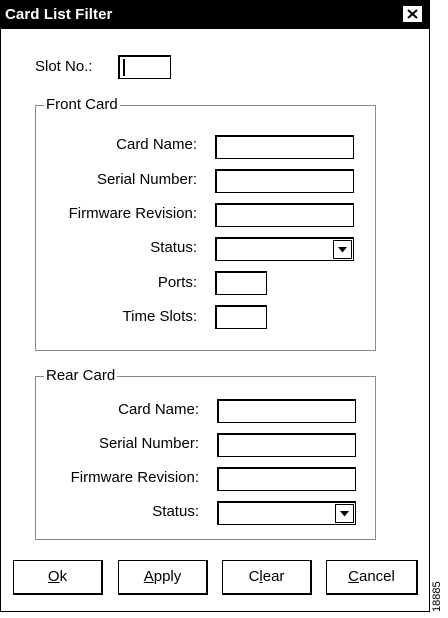 Image resolution: width=448 pixels, height=618 pixels. I want to click on apply-button: Apply, so click(163, 577).